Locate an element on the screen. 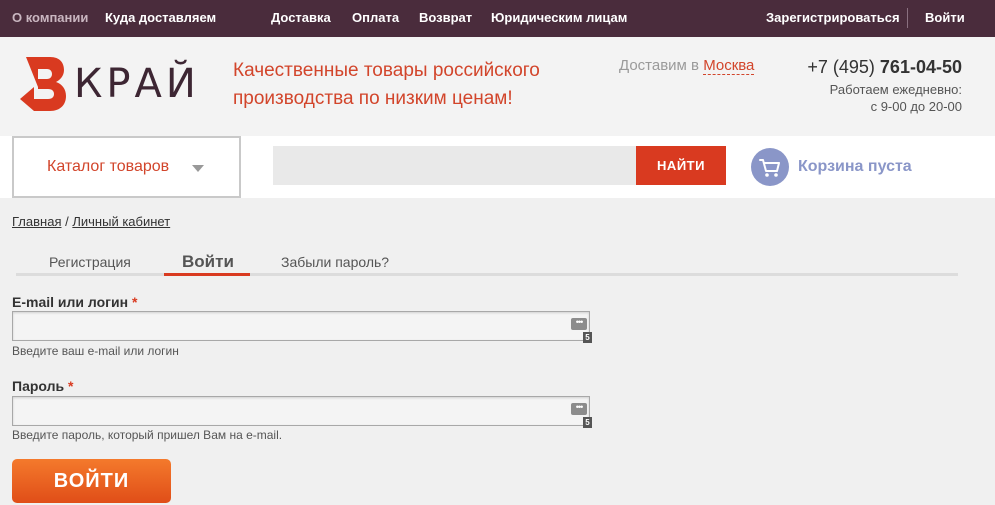 This screenshot has height=505, width=995. login-label-text: E-mail или логин is located at coordinates (70, 302).